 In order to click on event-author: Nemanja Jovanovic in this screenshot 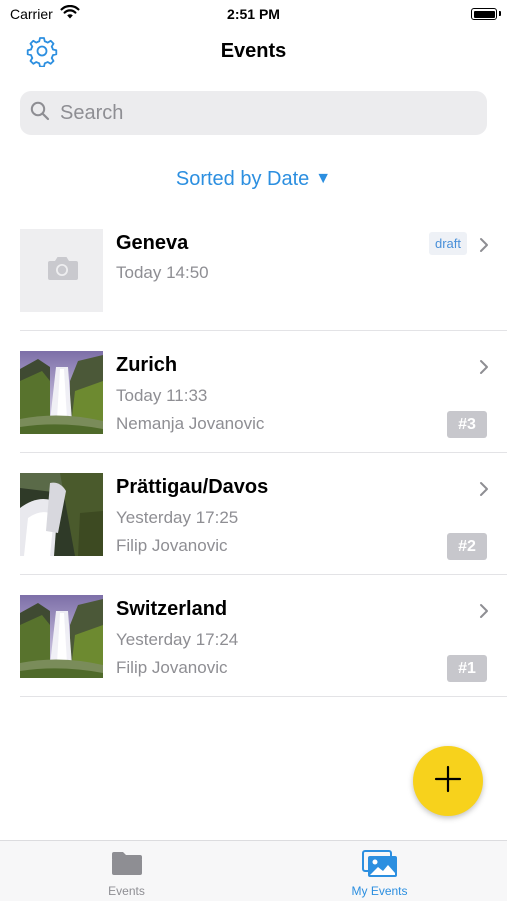, I will do `click(190, 423)`.